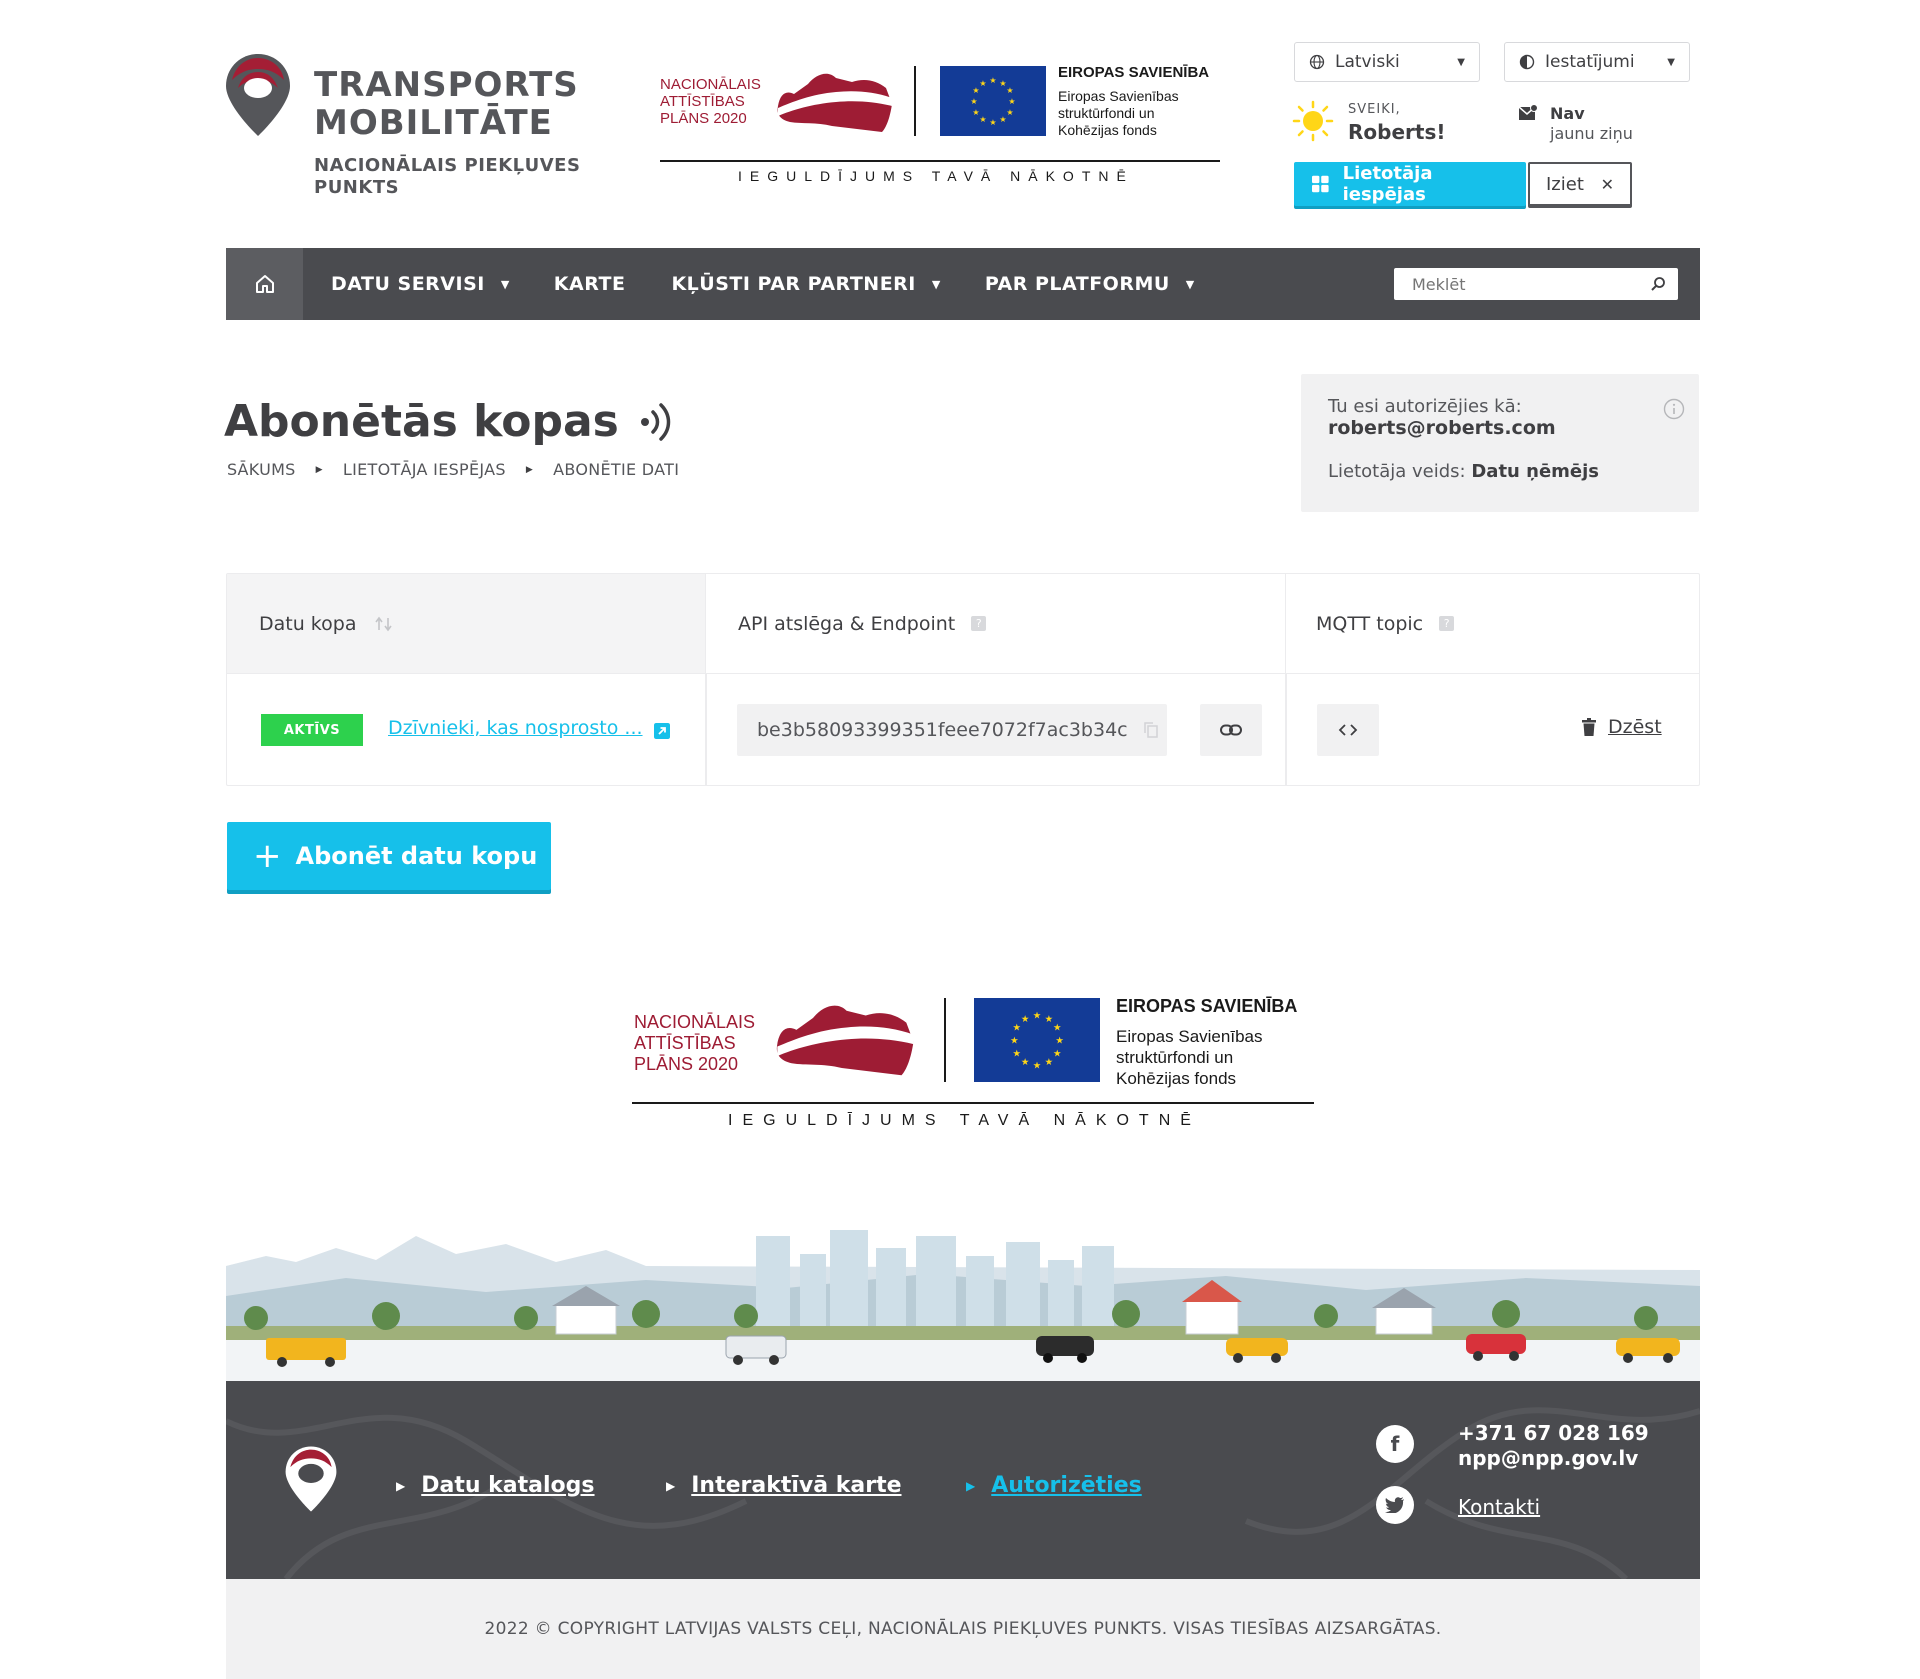 This screenshot has height=1679, width=1920. I want to click on logout-button: Iziet ✕, so click(1580, 184).